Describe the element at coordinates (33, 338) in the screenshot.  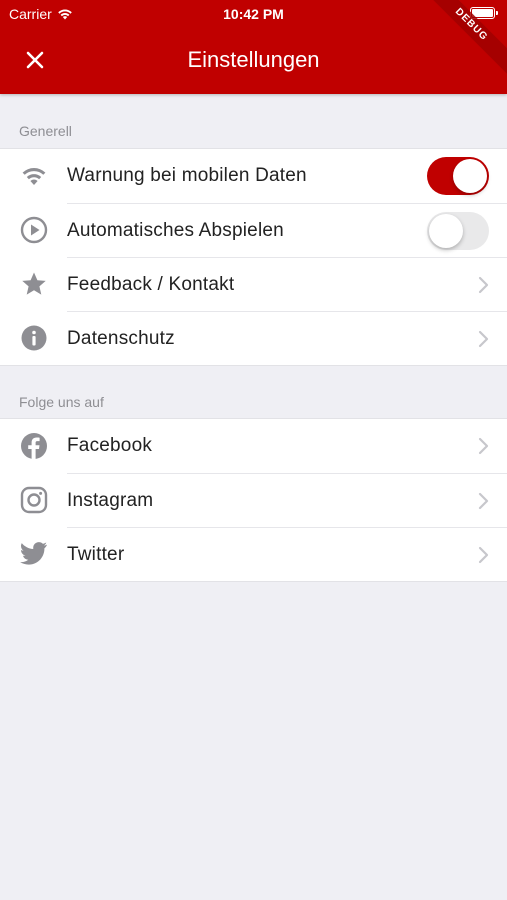
I see `info-icon` at that location.